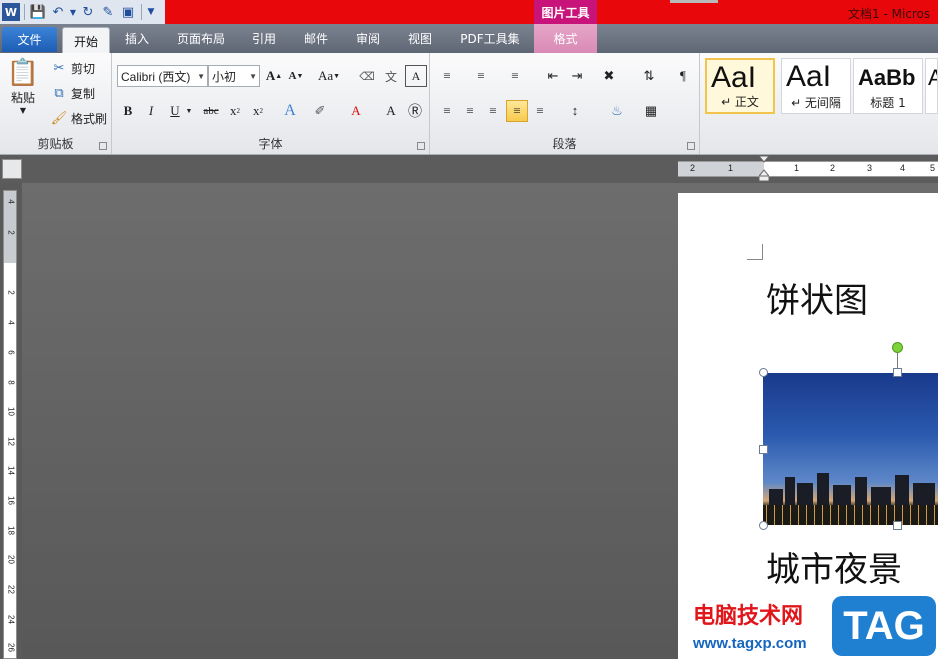 This screenshot has height=659, width=938. I want to click on building-shape, so click(842, 496).